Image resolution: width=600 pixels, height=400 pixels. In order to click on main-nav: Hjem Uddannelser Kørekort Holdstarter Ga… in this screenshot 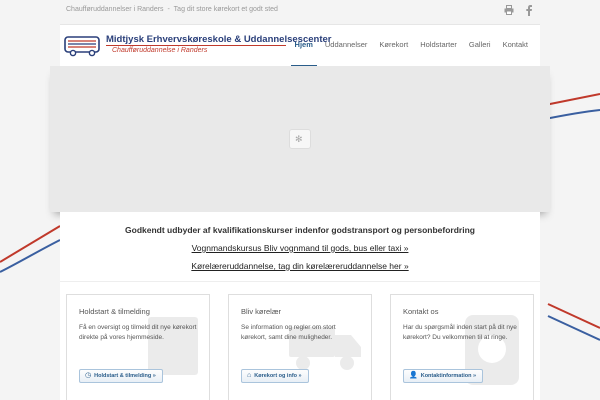, I will do `click(411, 46)`.